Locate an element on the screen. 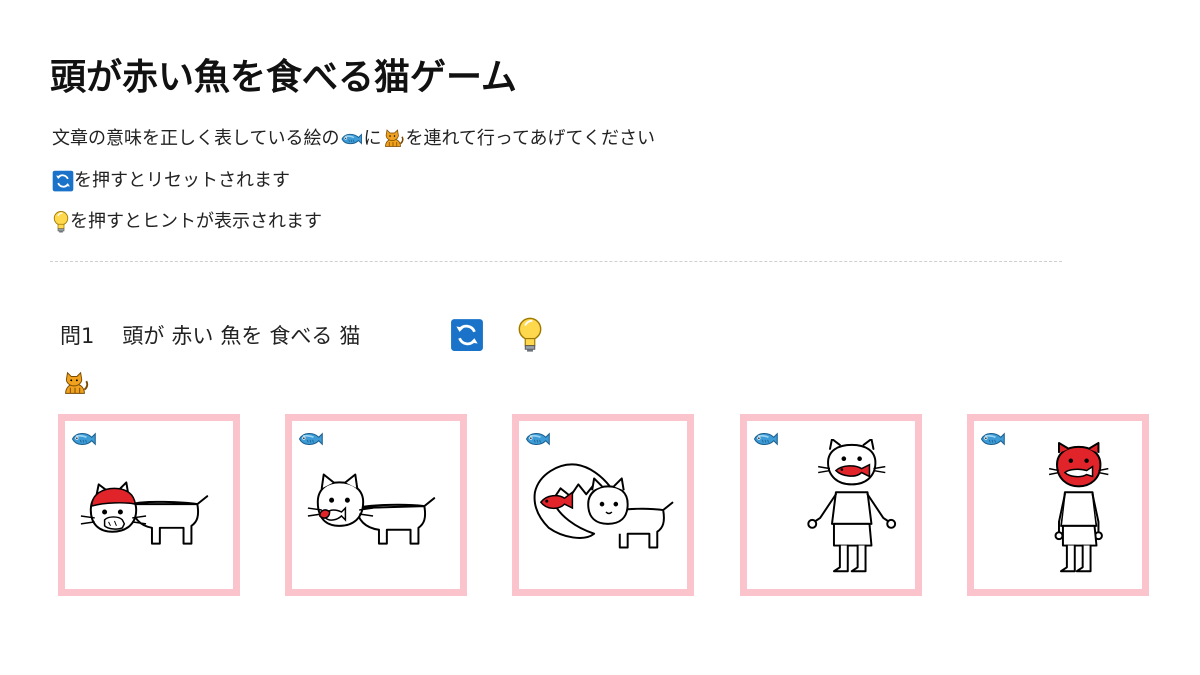 This screenshot has height=675, width=1200. page-title: 頭が赤い魚を食べる猫ゲーム is located at coordinates (283, 77).